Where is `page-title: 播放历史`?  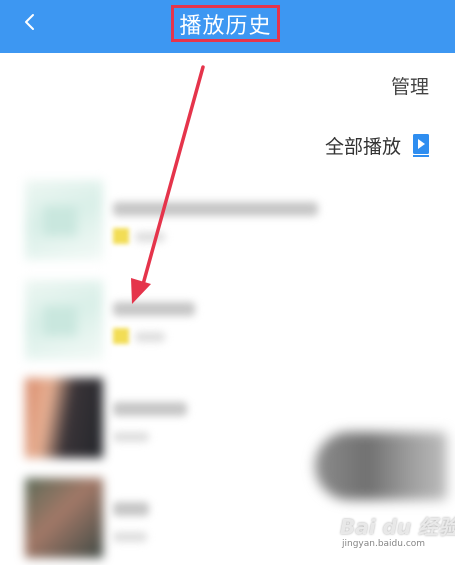 page-title: 播放历史 is located at coordinates (225, 26).